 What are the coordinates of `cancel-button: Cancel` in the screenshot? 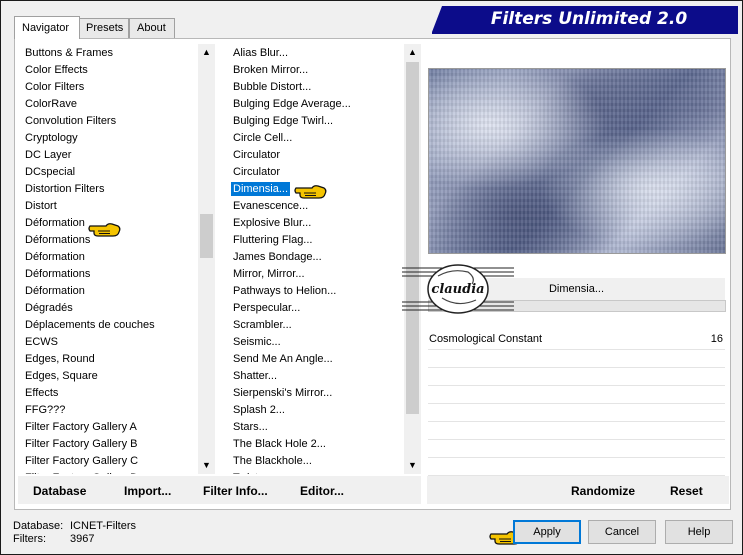 It's located at (622, 532).